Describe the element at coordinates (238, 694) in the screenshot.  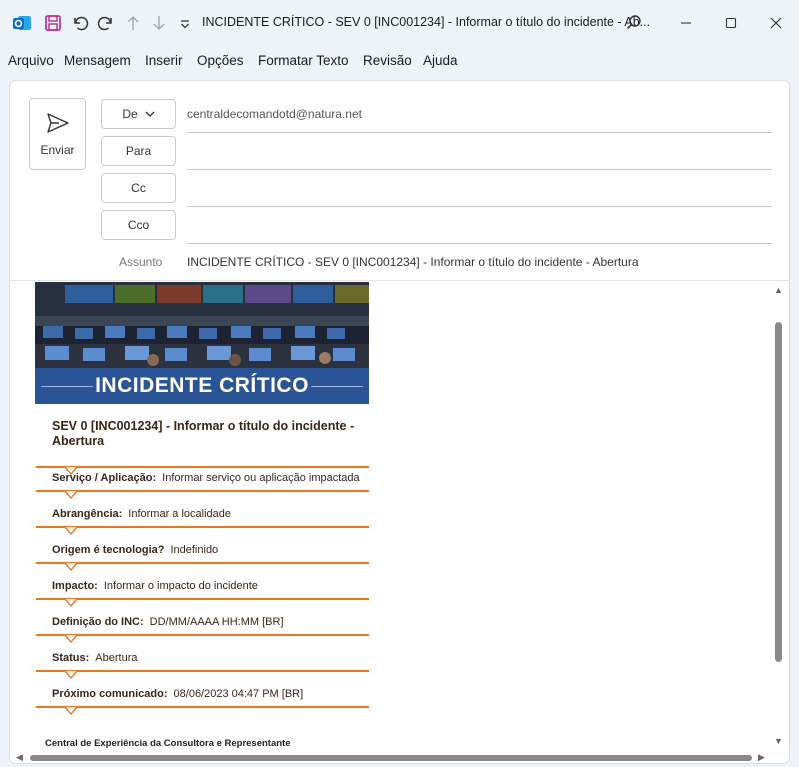
I see `field-value: 08/06/2023 04:47 PM [BR]` at that location.